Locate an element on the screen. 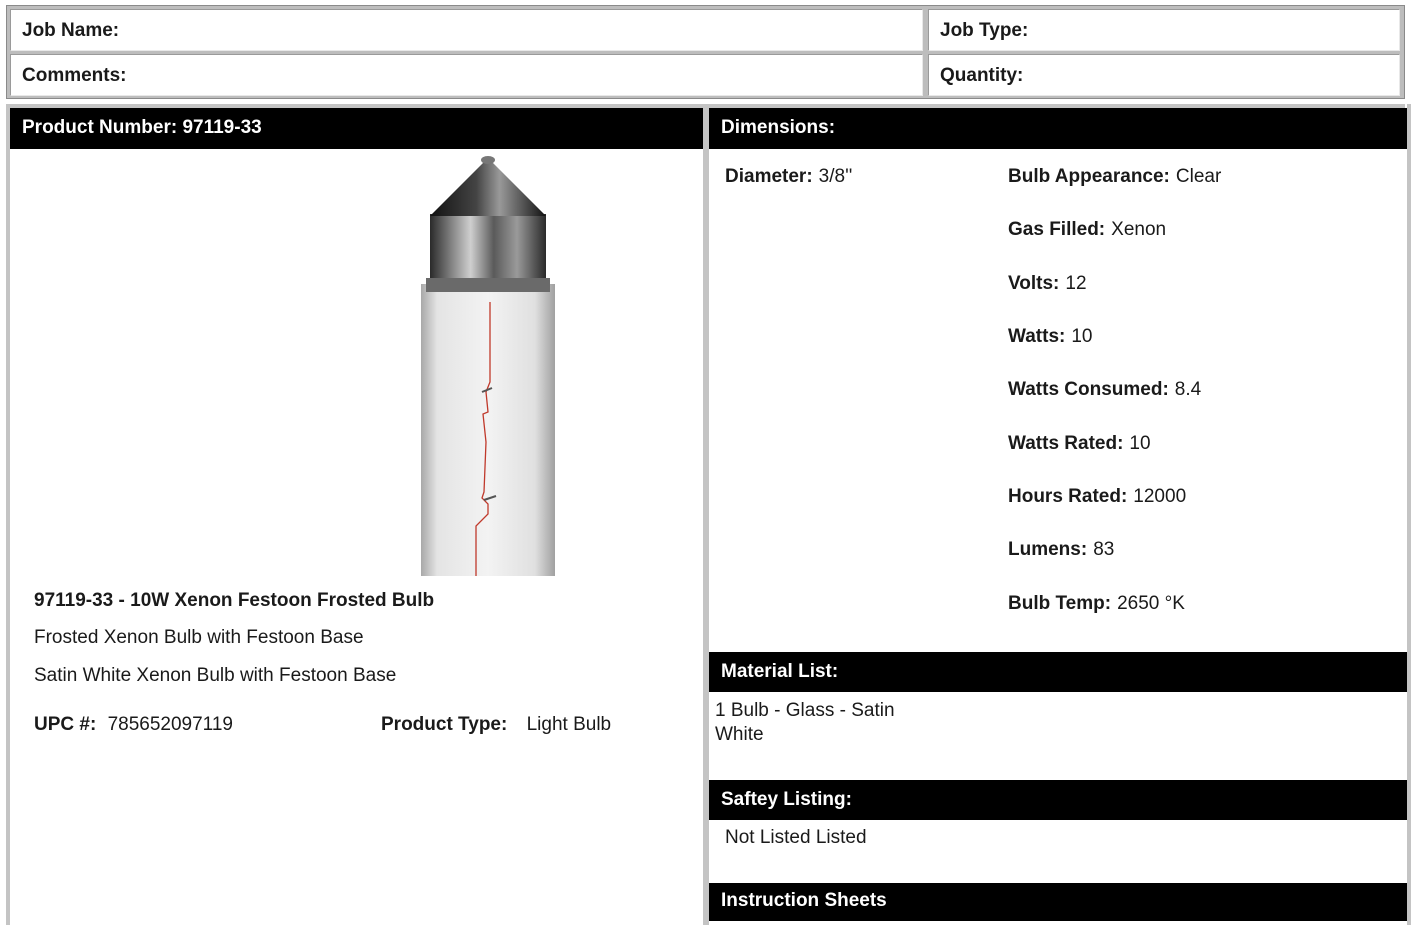  spec-value: 83 is located at coordinates (1104, 549).